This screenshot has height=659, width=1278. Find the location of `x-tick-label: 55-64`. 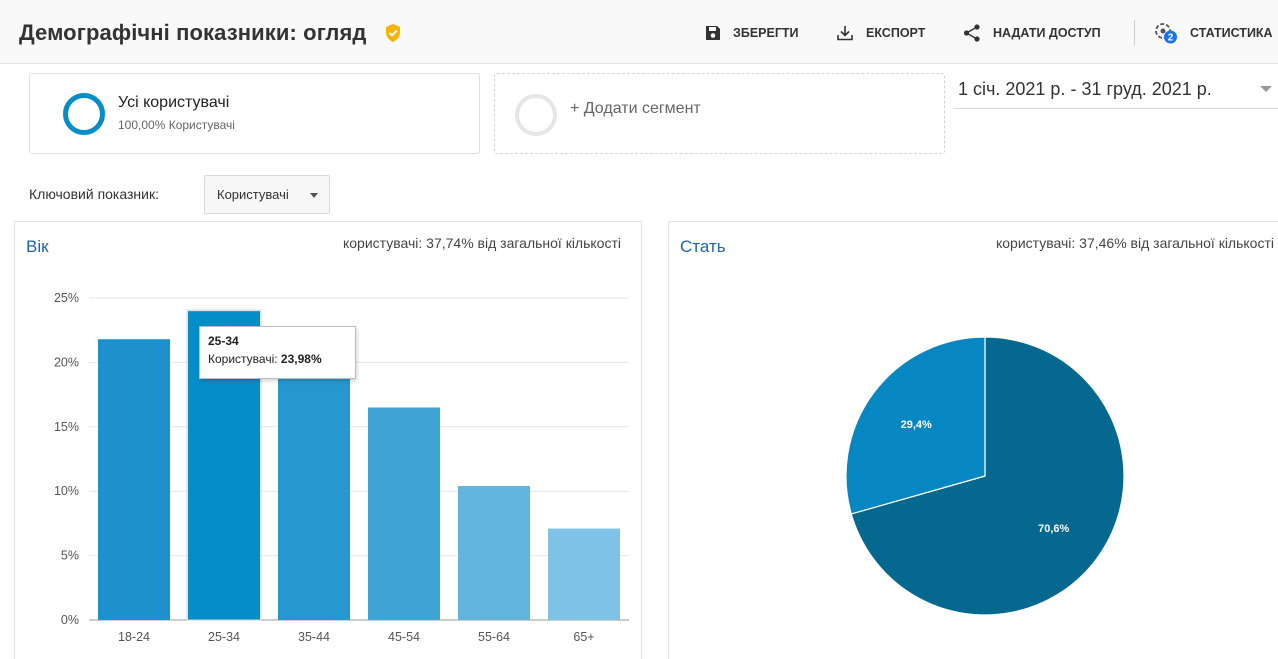

x-tick-label: 55-64 is located at coordinates (494, 637).